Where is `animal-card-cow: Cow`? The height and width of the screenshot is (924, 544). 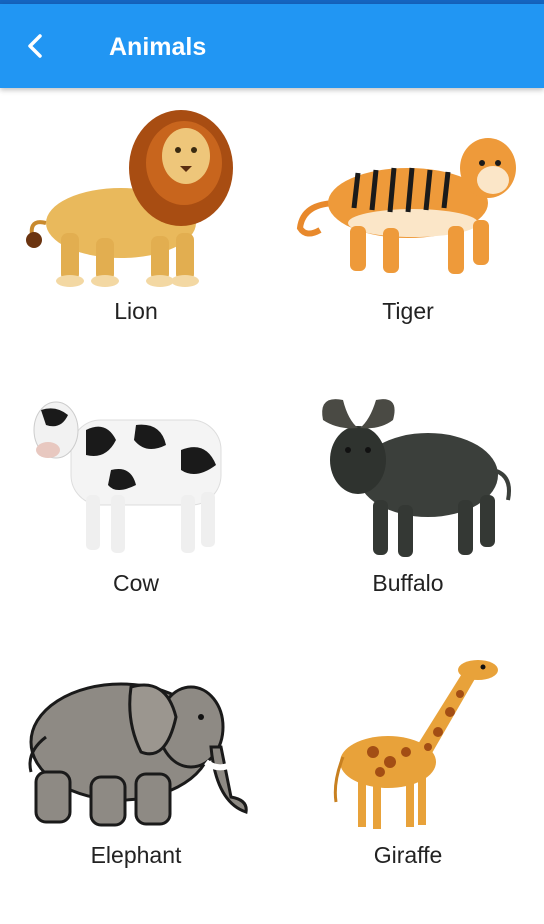 animal-card-cow: Cow is located at coordinates (136, 500).